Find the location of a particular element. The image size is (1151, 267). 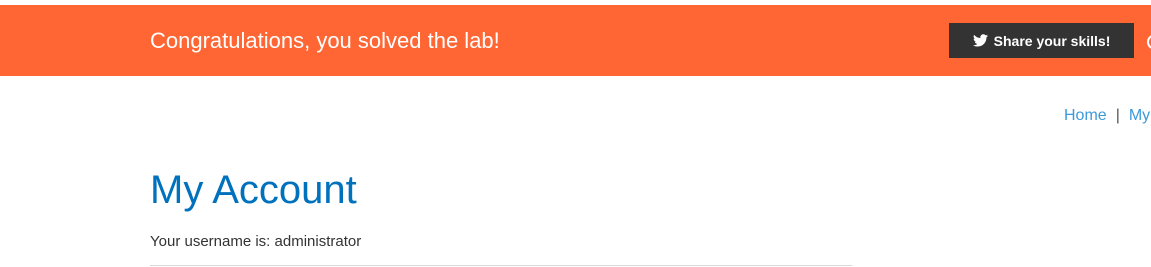

share-skills-button: Share your skills! is located at coordinates (1041, 40).